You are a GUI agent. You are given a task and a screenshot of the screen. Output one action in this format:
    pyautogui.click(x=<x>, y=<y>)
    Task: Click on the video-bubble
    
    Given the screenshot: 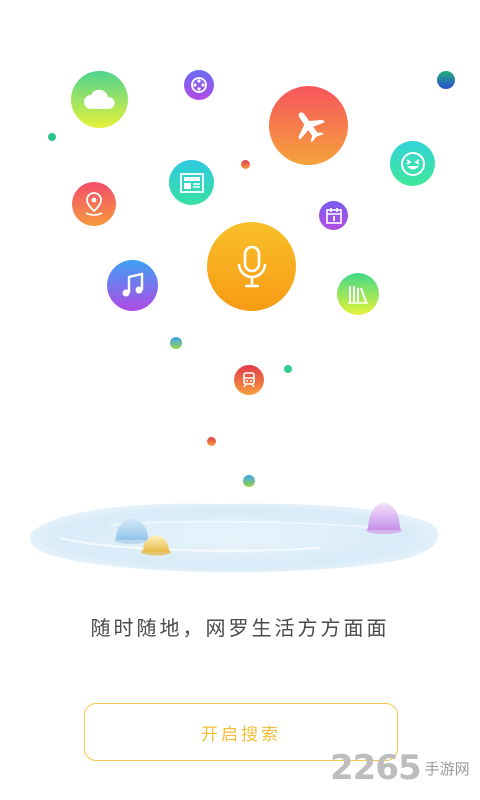 What is the action you would take?
    pyautogui.click(x=199, y=85)
    